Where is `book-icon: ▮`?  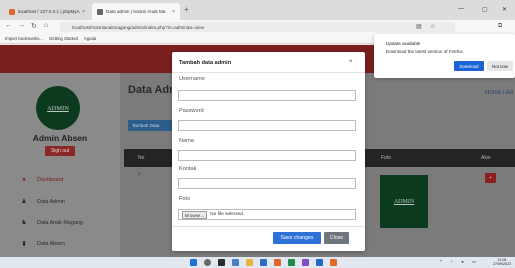
book-icon: ▮ is located at coordinates (24, 244).